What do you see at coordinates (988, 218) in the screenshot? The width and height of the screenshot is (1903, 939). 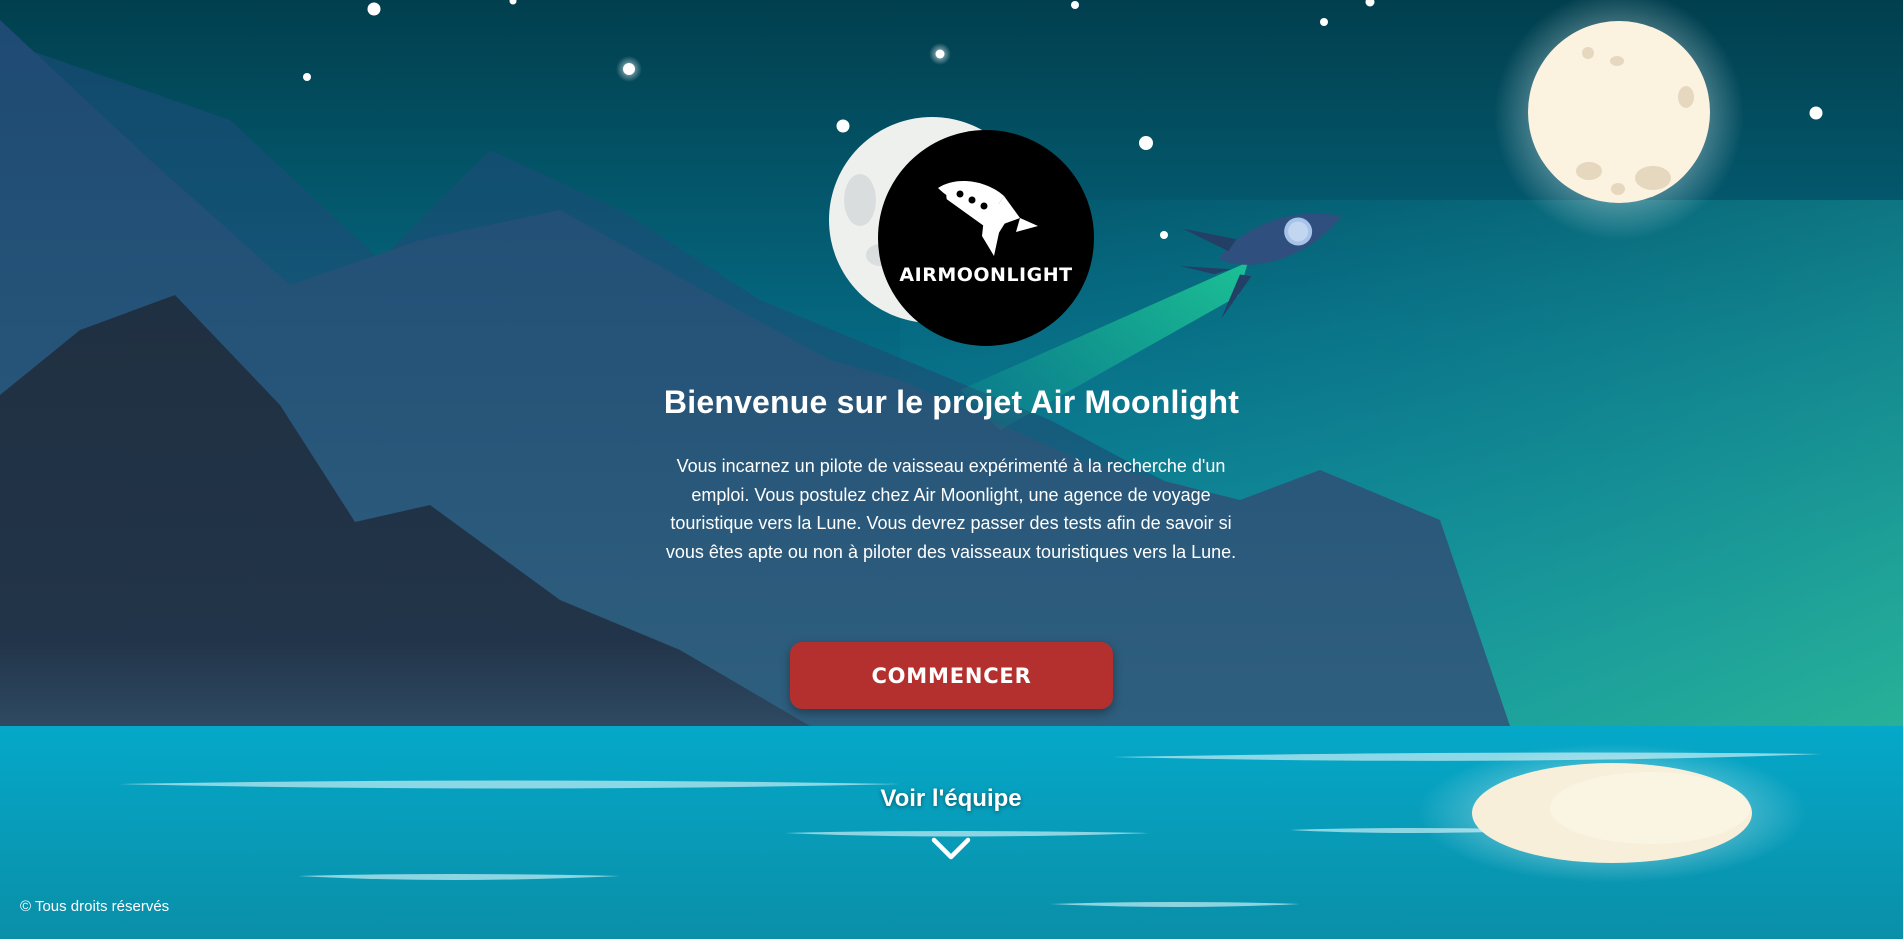 I see `logo-rocket-icon` at bounding box center [988, 218].